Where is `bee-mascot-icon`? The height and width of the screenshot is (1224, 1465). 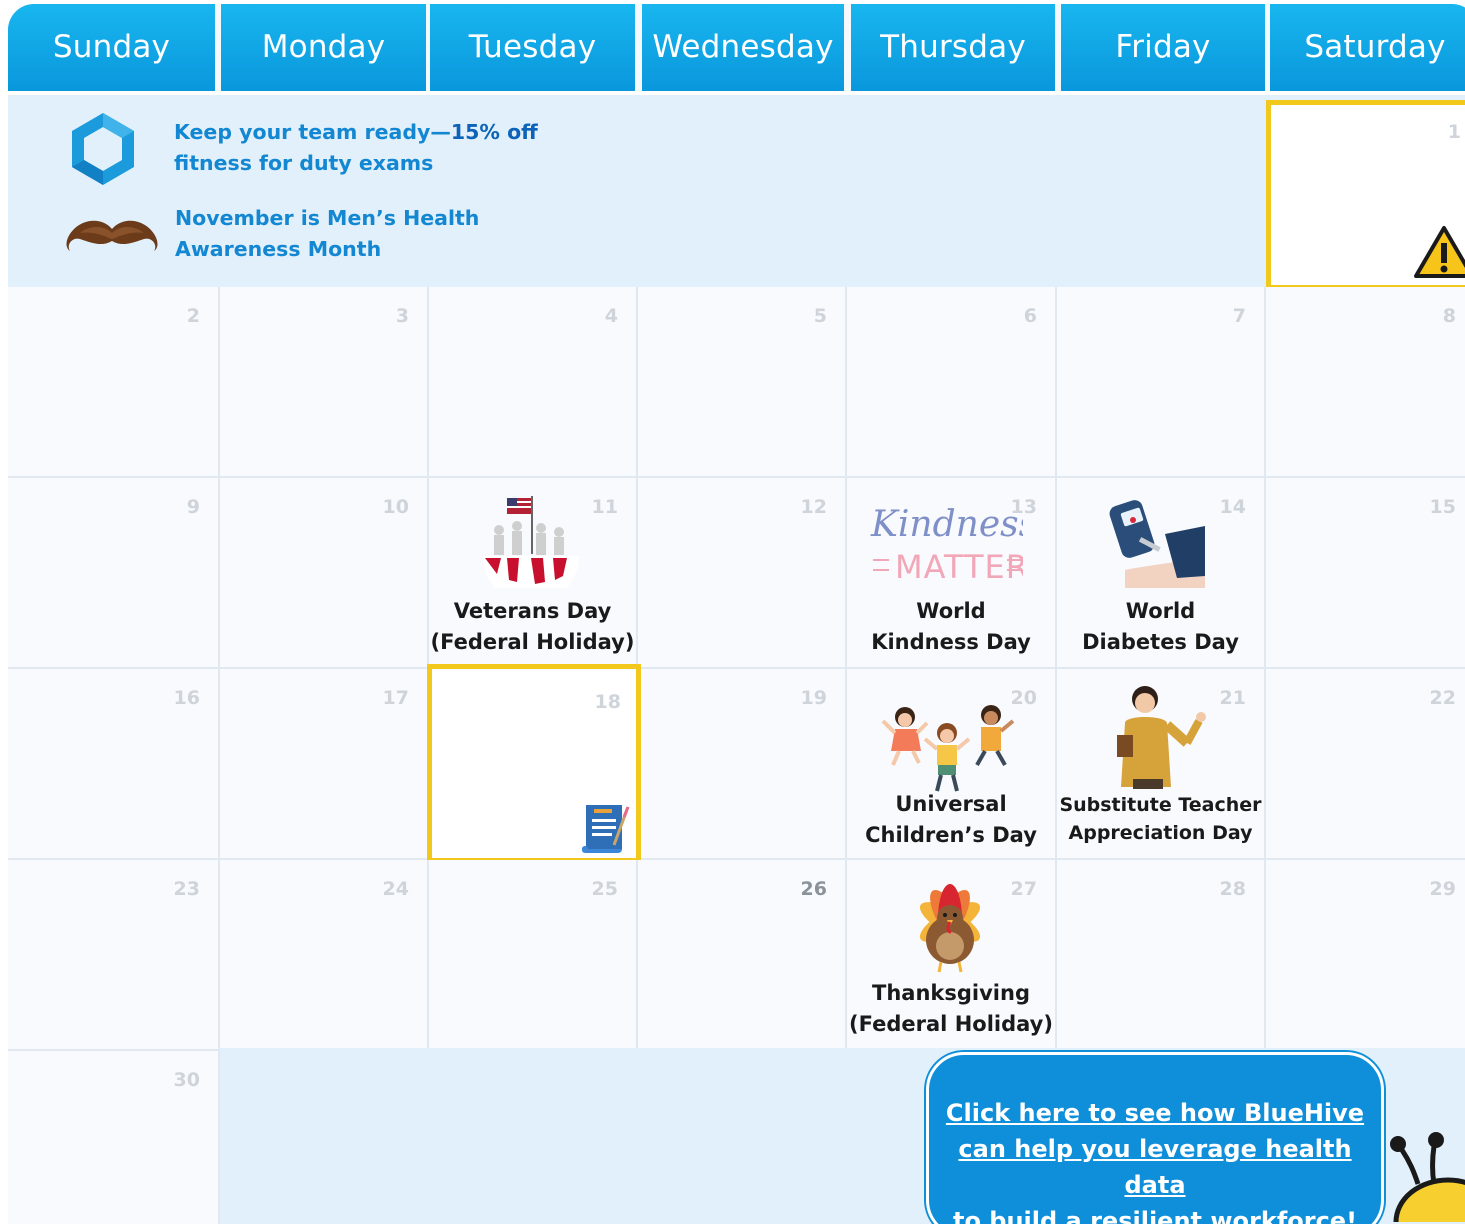 bee-mascot-icon is located at coordinates (1426, 1177).